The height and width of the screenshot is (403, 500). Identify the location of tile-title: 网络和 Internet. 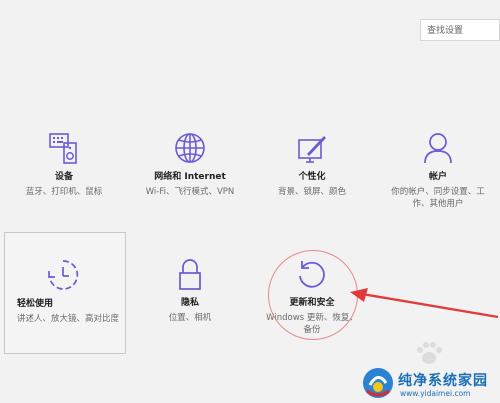
(190, 177).